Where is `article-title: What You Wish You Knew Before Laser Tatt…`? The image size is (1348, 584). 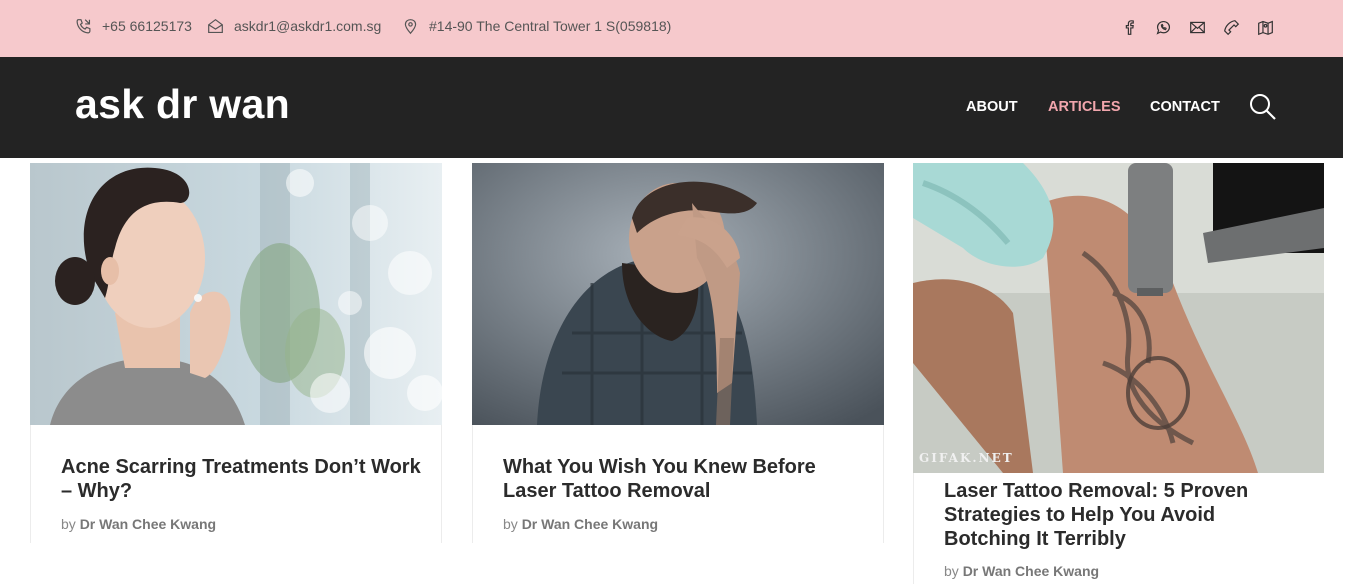 article-title: What You Wish You Knew Before Laser Tatt… is located at coordinates (683, 479).